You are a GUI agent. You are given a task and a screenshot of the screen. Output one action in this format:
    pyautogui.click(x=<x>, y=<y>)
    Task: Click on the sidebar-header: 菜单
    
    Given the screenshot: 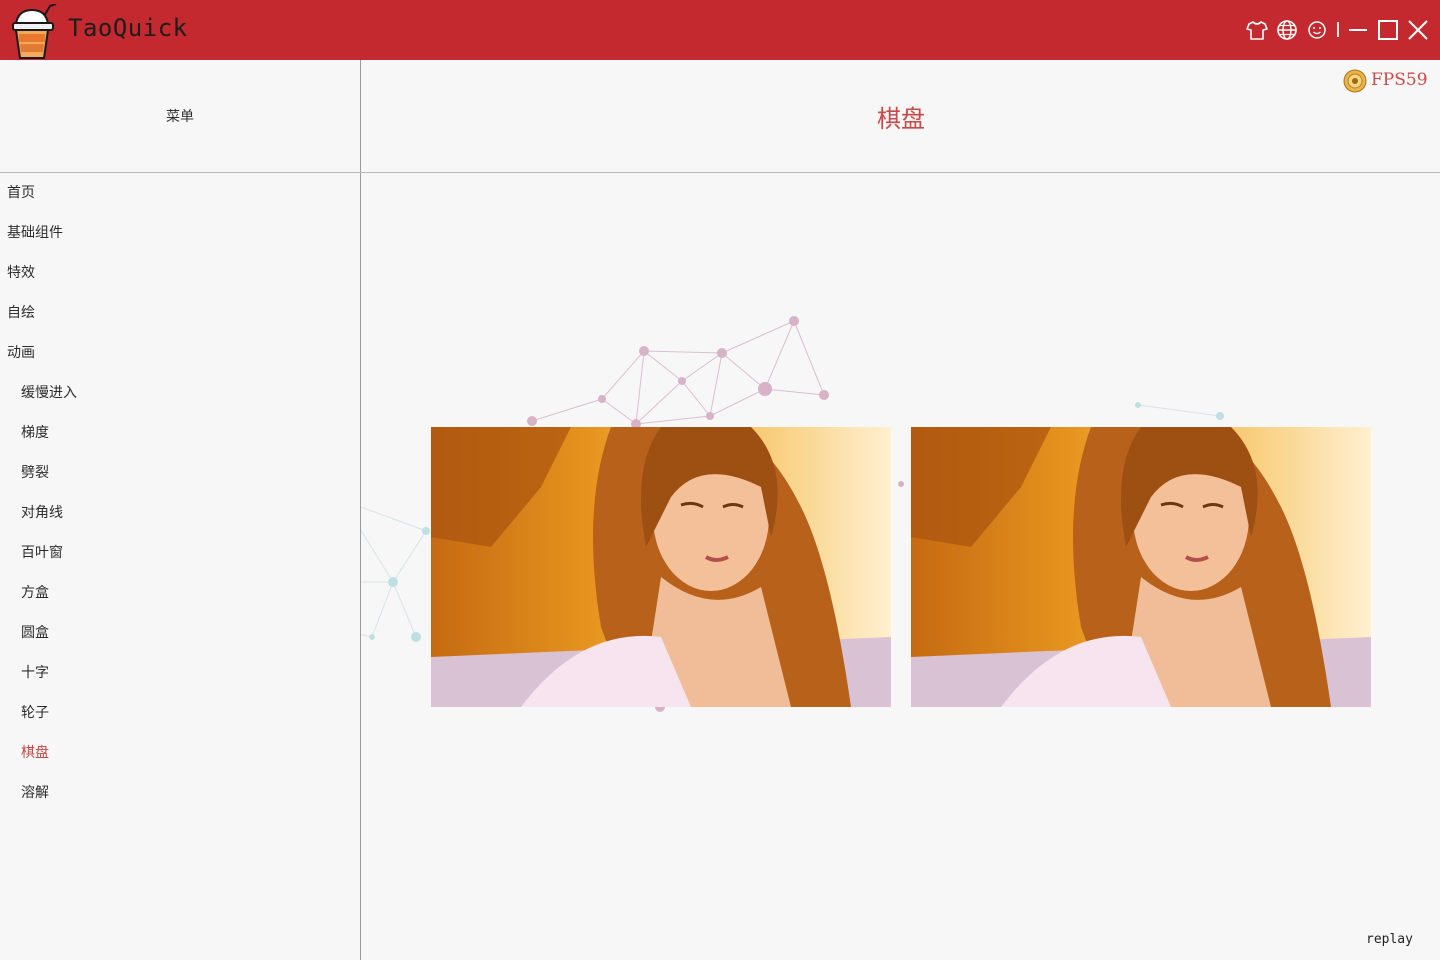 What is the action you would take?
    pyautogui.click(x=180, y=116)
    